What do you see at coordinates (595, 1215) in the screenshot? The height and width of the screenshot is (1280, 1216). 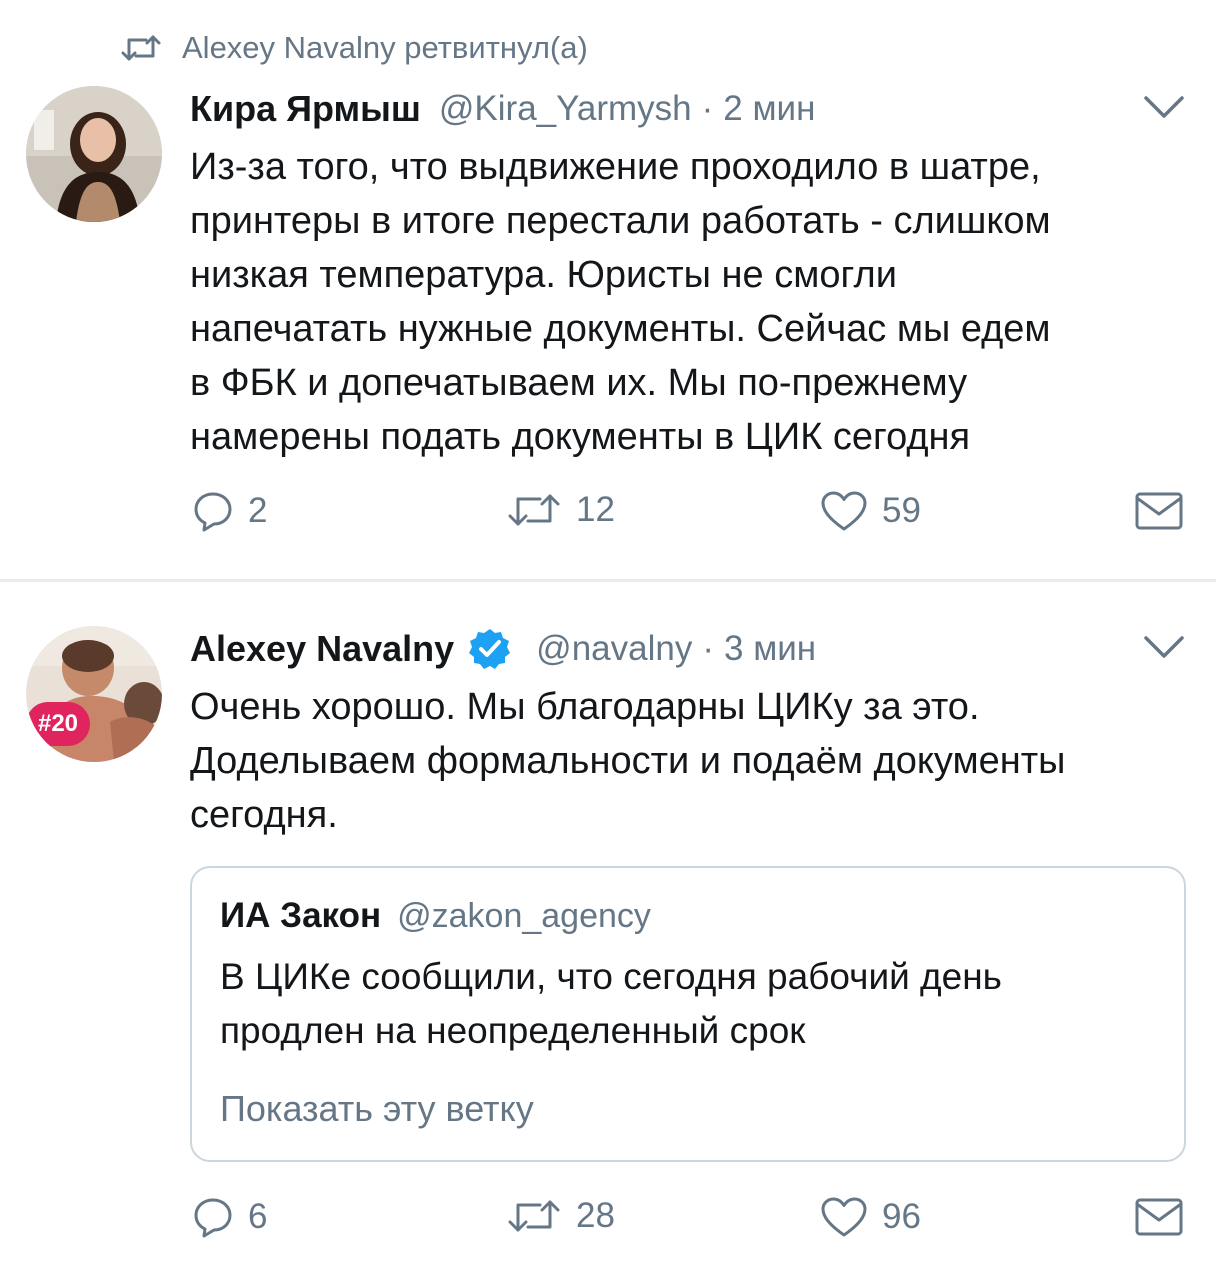 I see `retweet-count: 28` at bounding box center [595, 1215].